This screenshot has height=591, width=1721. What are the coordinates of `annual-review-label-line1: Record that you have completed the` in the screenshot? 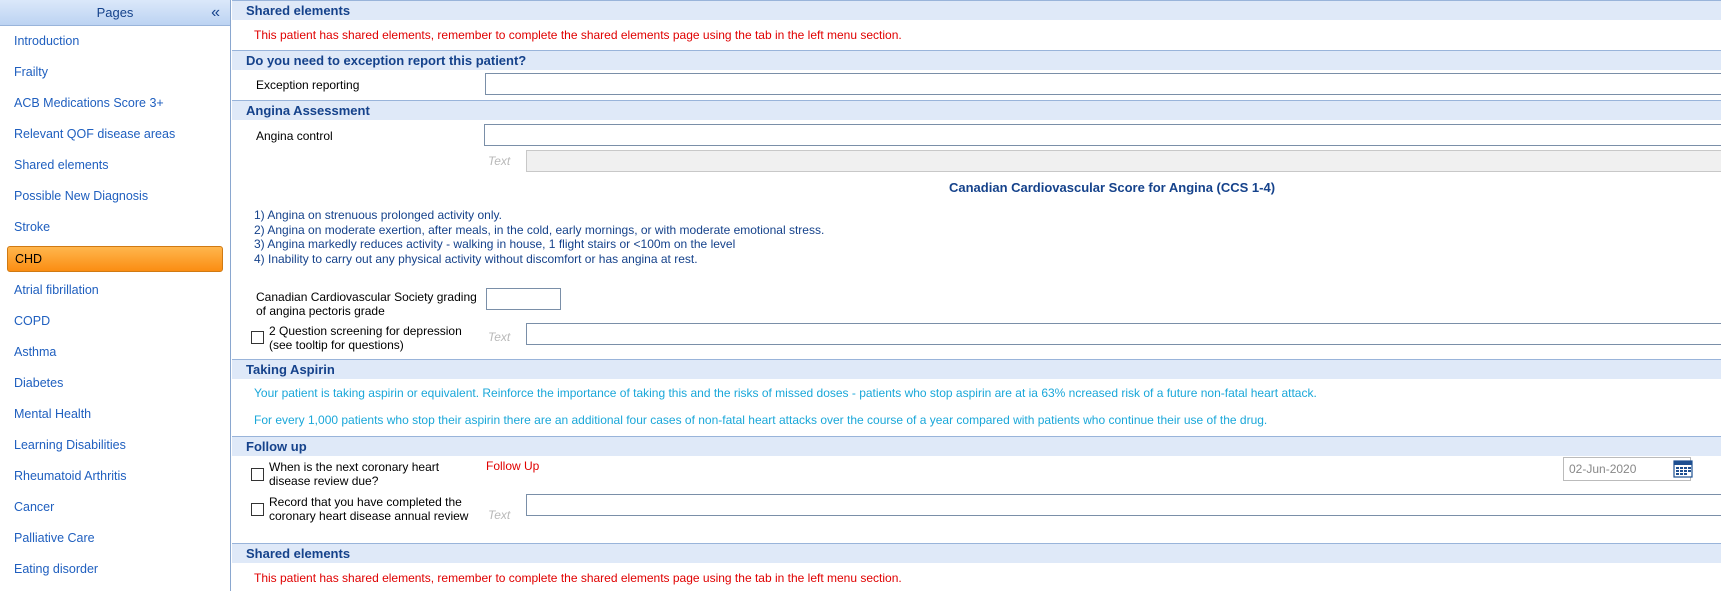 It's located at (365, 502).